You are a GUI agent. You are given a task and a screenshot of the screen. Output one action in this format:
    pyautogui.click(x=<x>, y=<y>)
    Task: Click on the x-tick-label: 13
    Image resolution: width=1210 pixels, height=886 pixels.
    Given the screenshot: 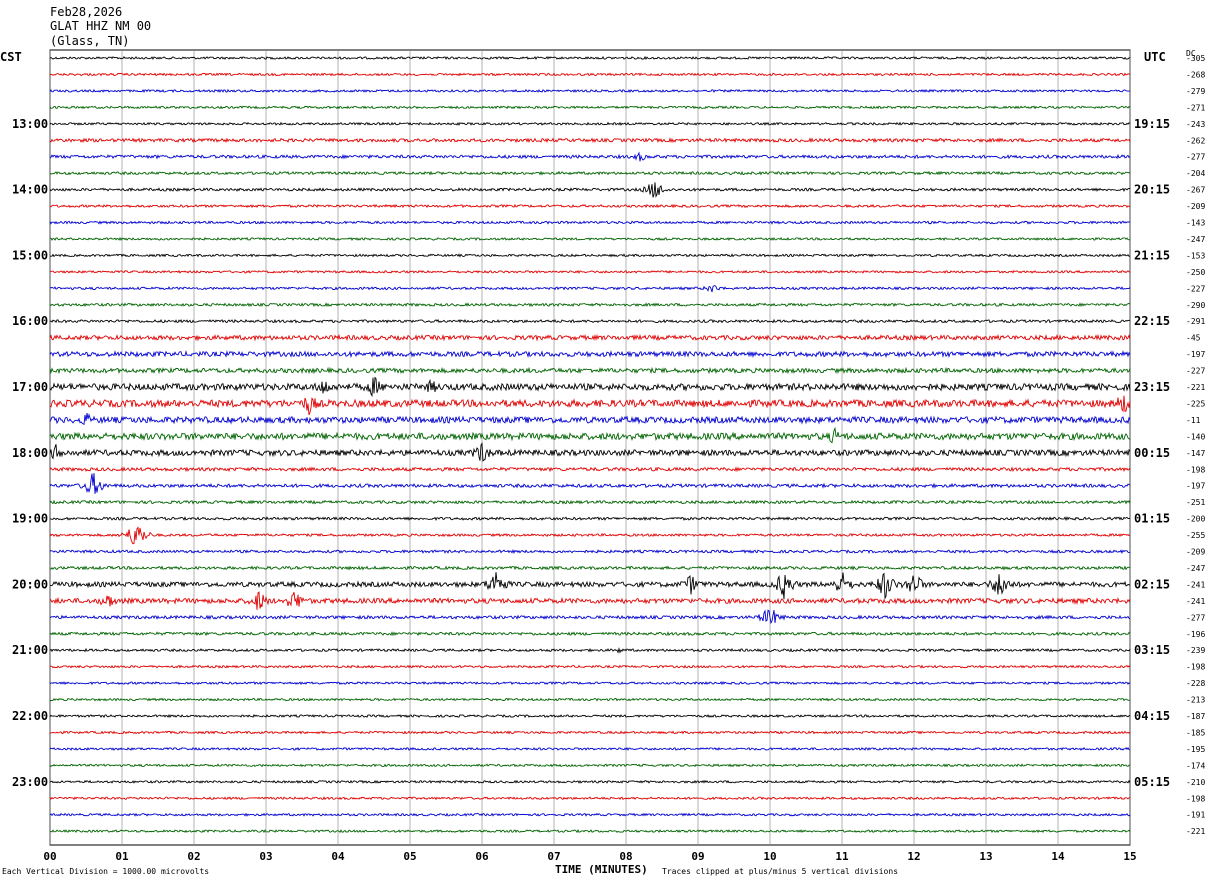 What is the action you would take?
    pyautogui.click(x=985, y=856)
    